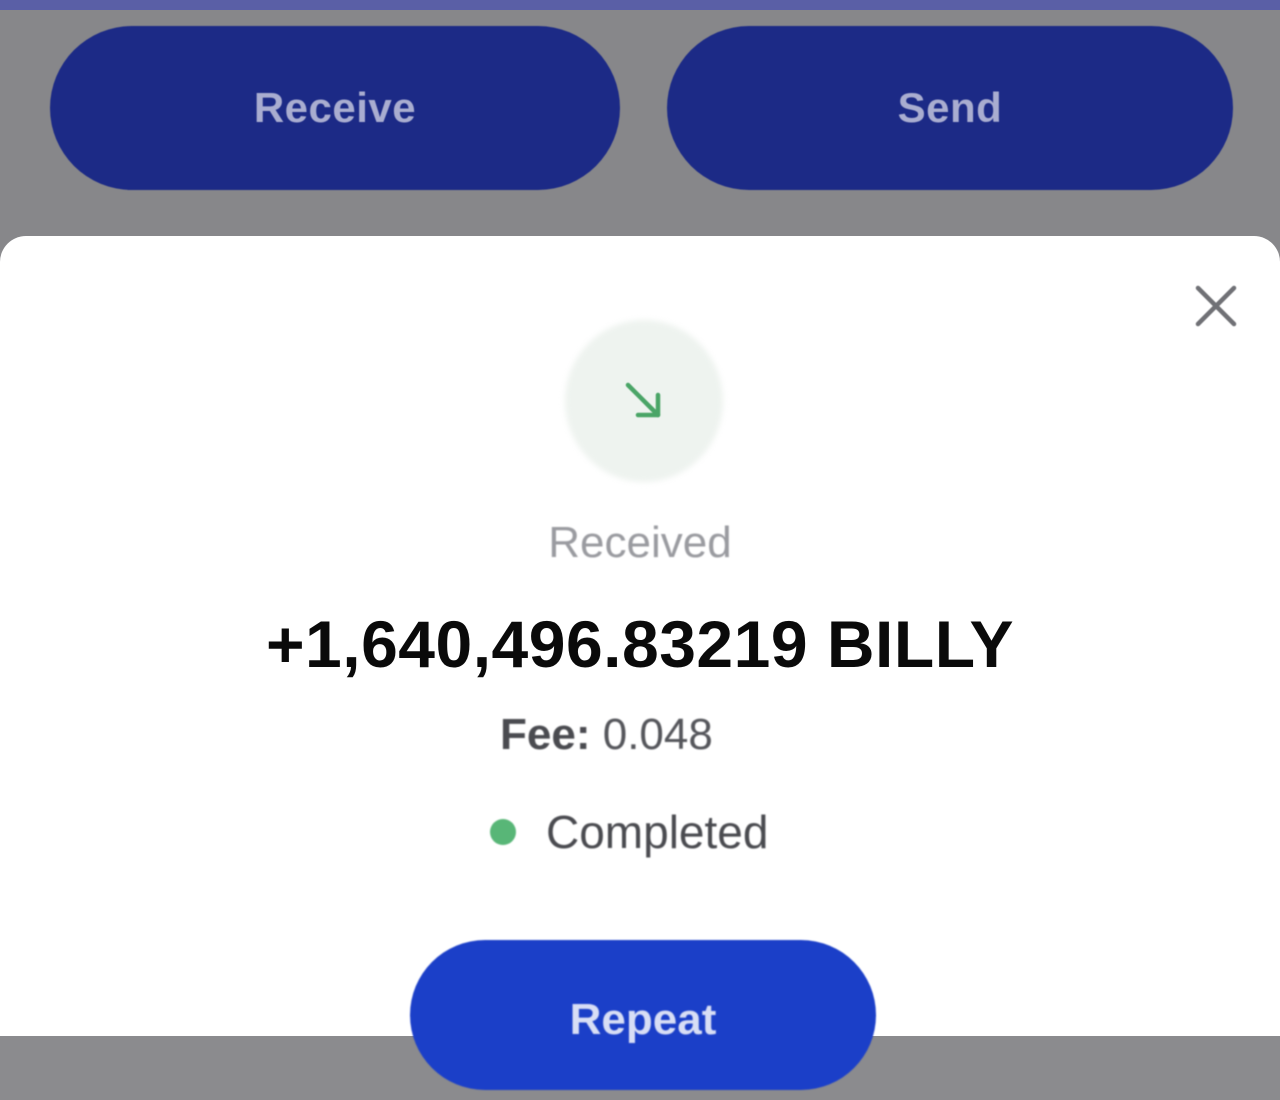 The image size is (1280, 1100). I want to click on status-row: Completed, so click(629, 832).